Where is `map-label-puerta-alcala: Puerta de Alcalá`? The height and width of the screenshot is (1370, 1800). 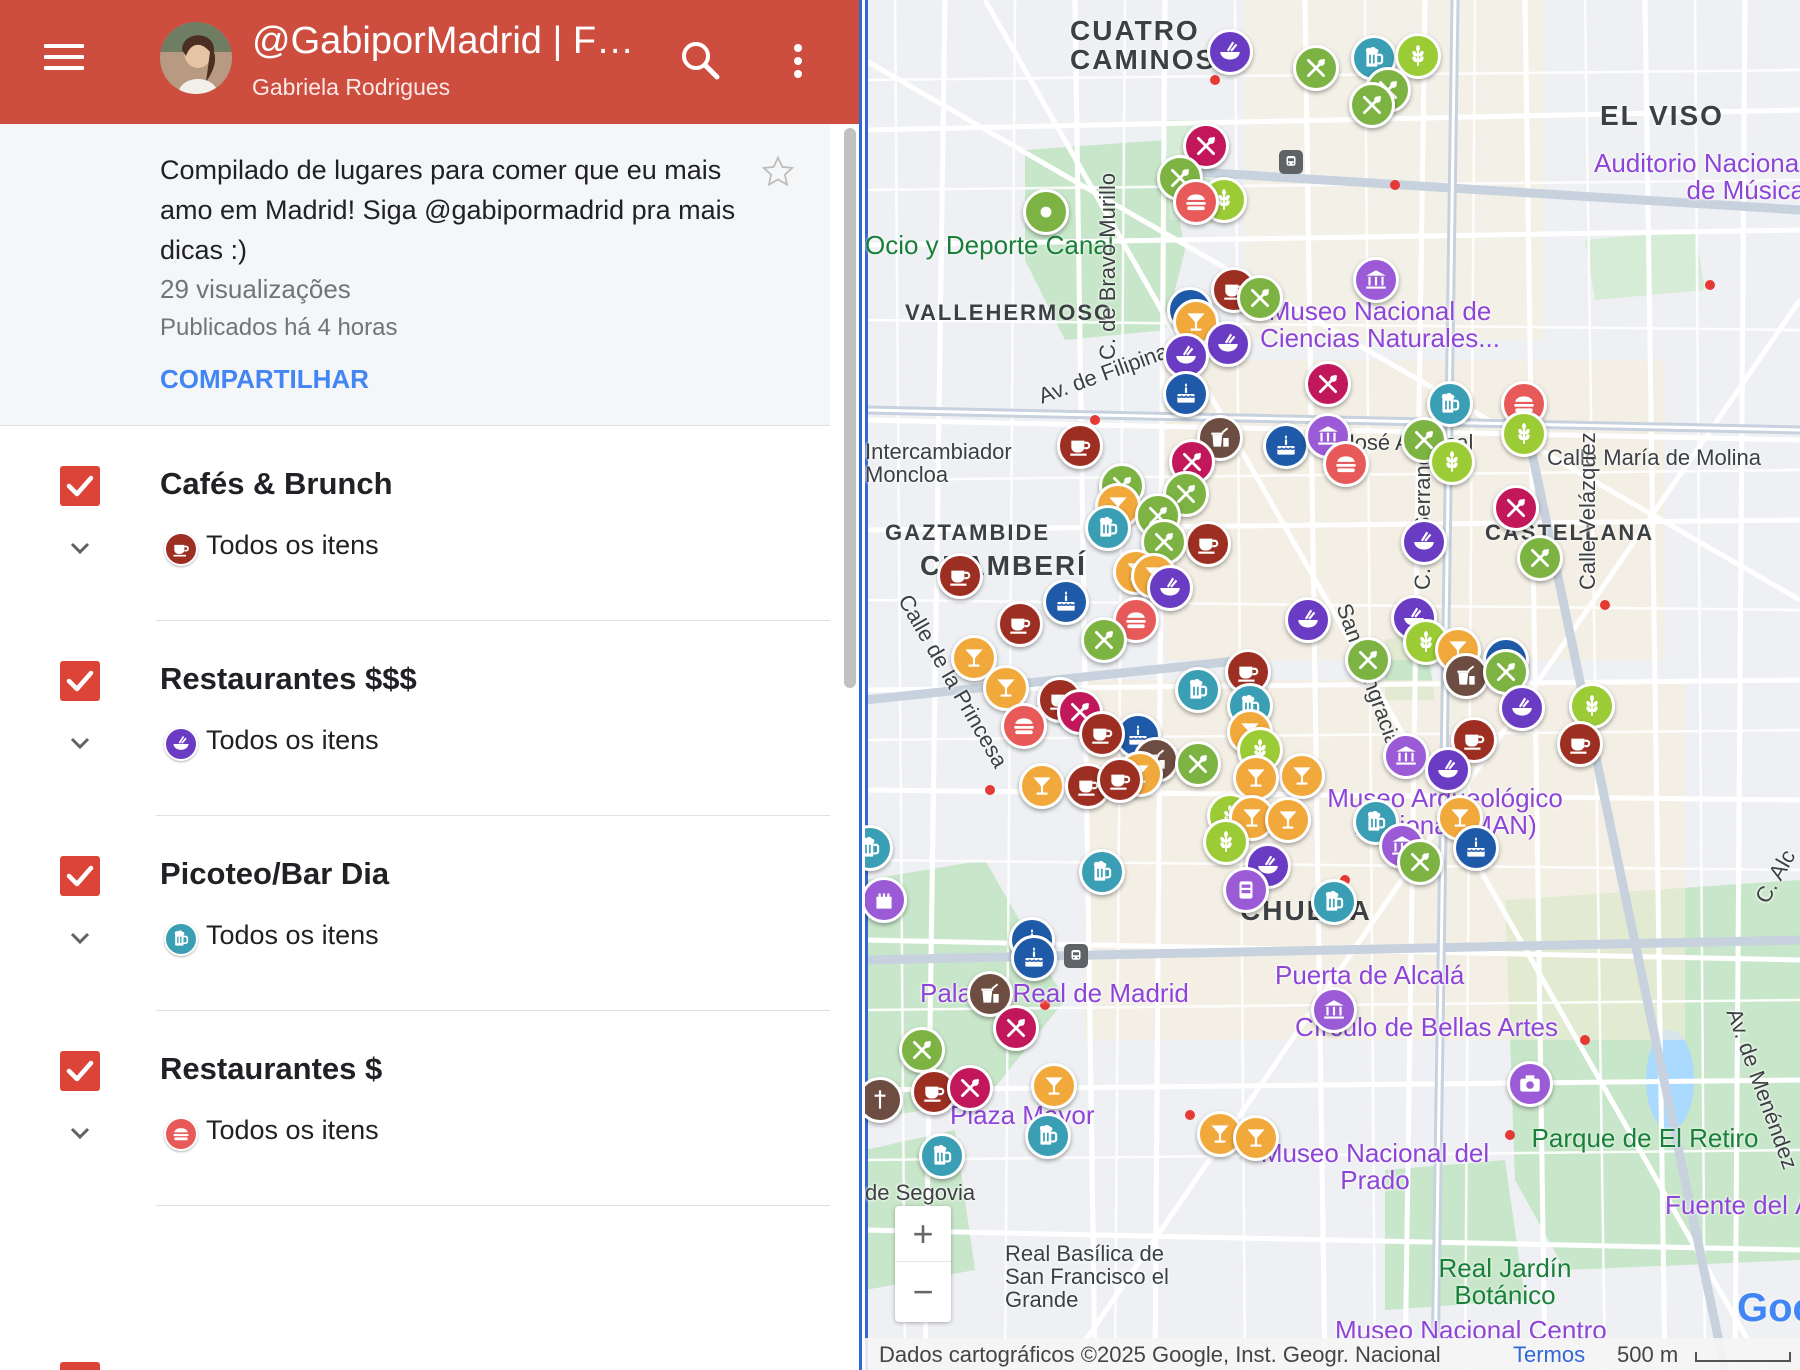 map-label-puerta-alcala: Puerta de Alcalá is located at coordinates (1369, 975).